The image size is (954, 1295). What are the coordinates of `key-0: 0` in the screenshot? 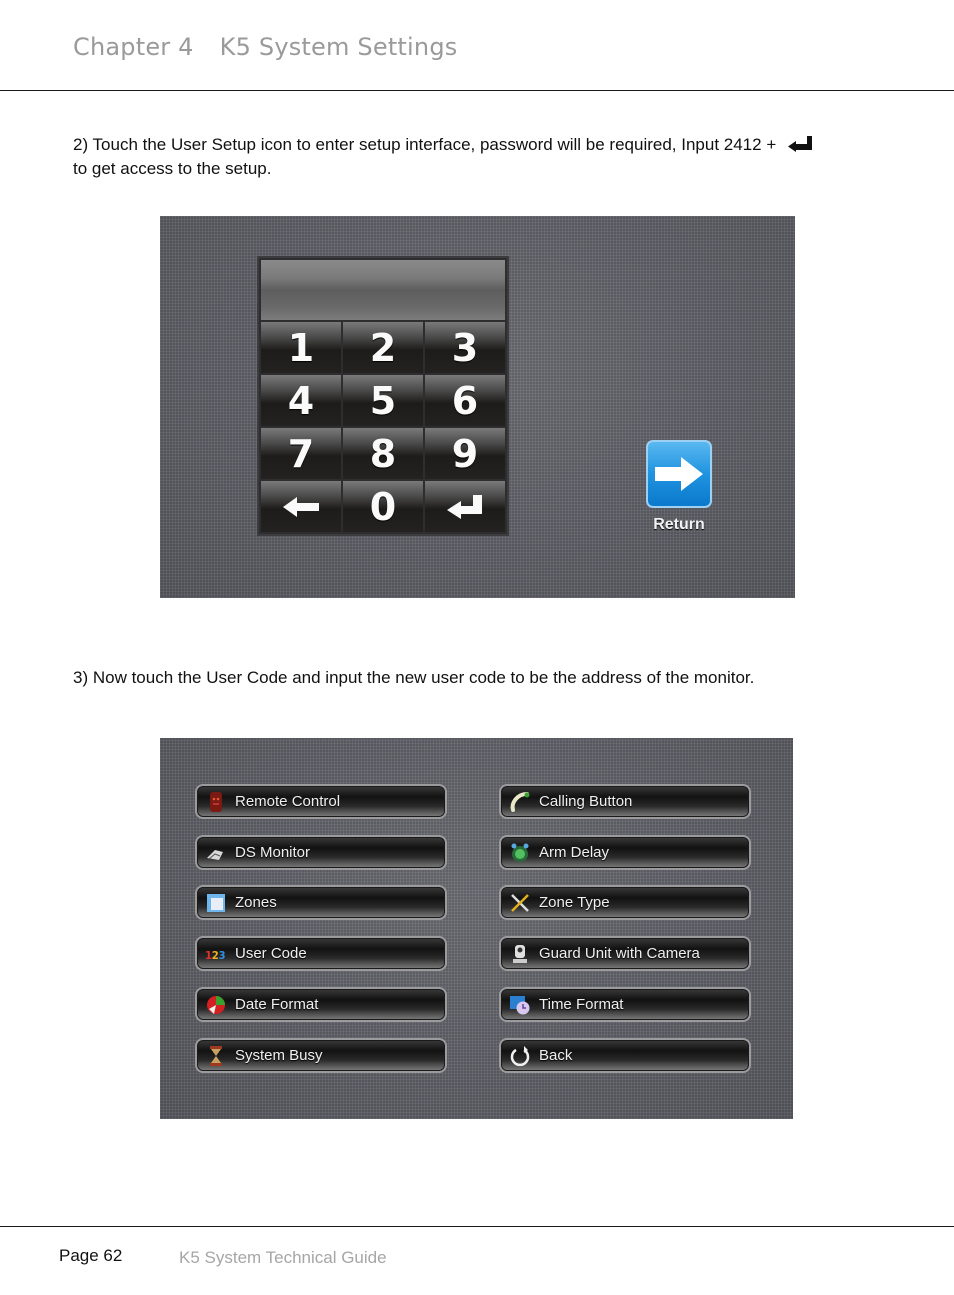 It's located at (383, 506).